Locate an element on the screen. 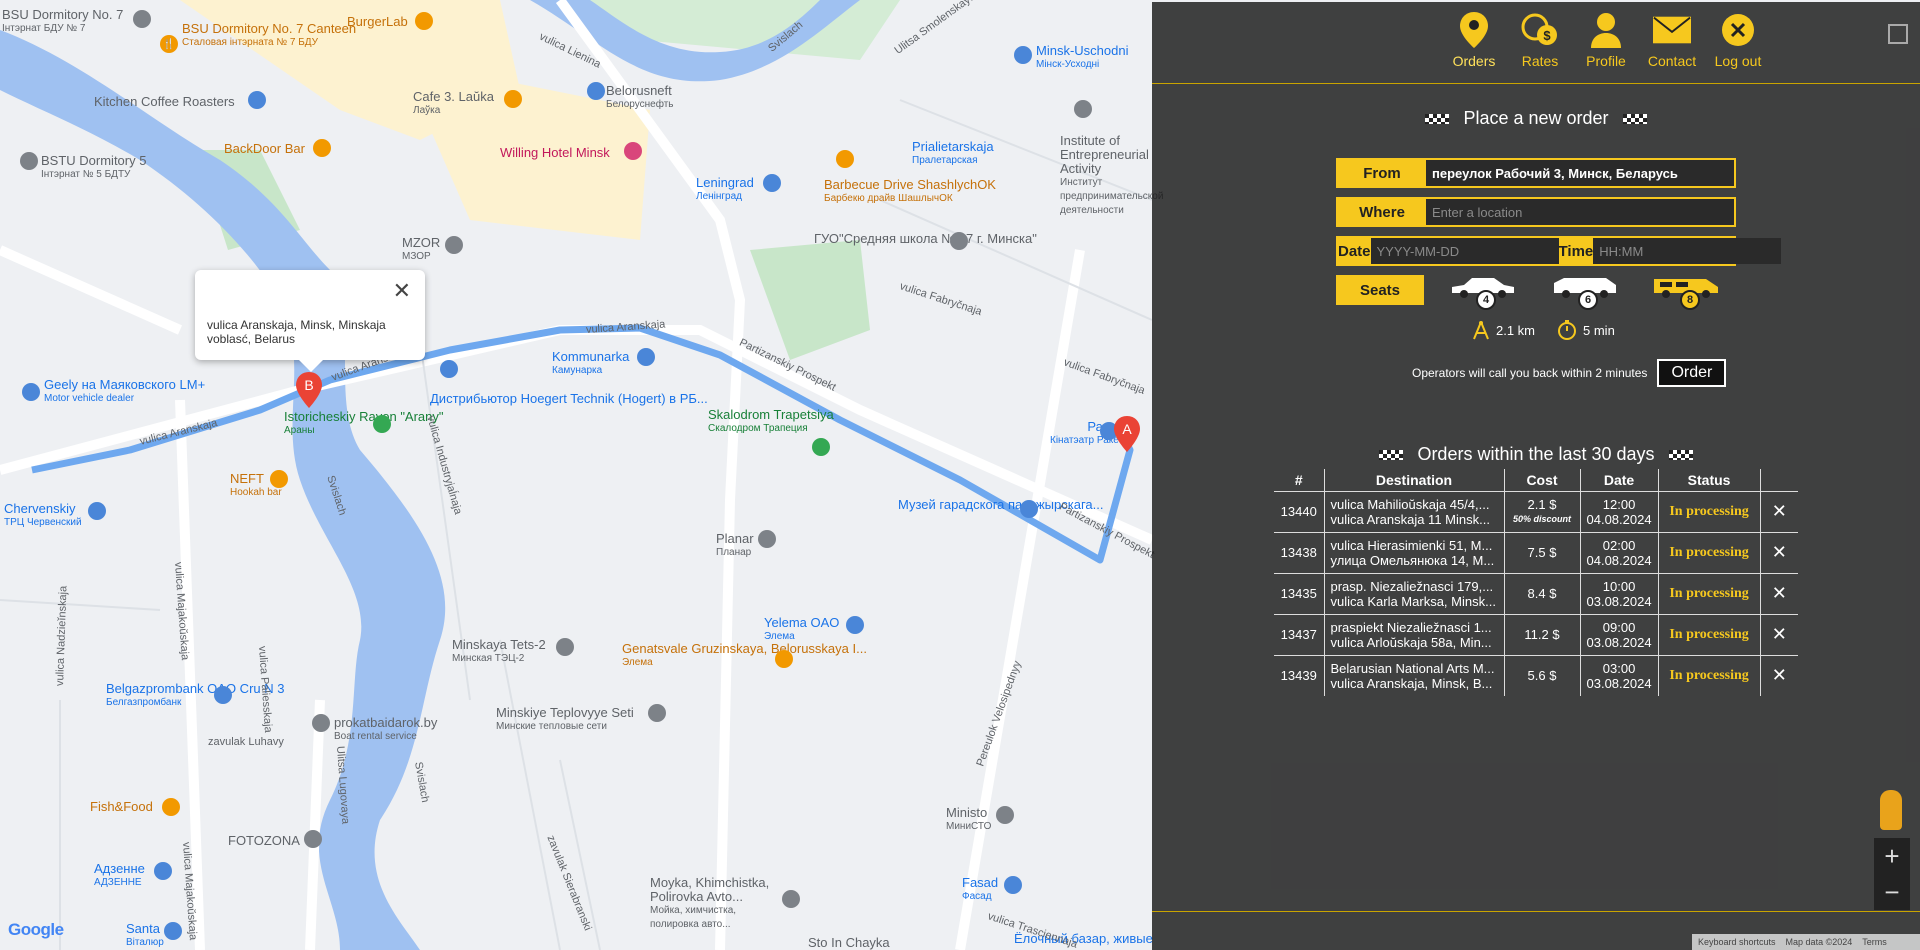 Image resolution: width=1920 pixels, height=950 pixels. poi-label: BurgerLab is located at coordinates (377, 22).